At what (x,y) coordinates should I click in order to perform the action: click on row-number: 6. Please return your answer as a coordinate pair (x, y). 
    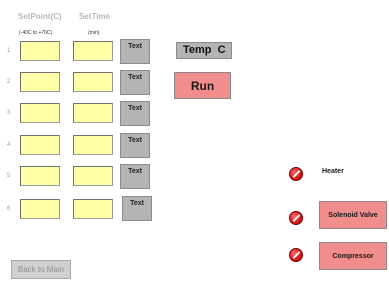
    Looking at the image, I should click on (9, 209).